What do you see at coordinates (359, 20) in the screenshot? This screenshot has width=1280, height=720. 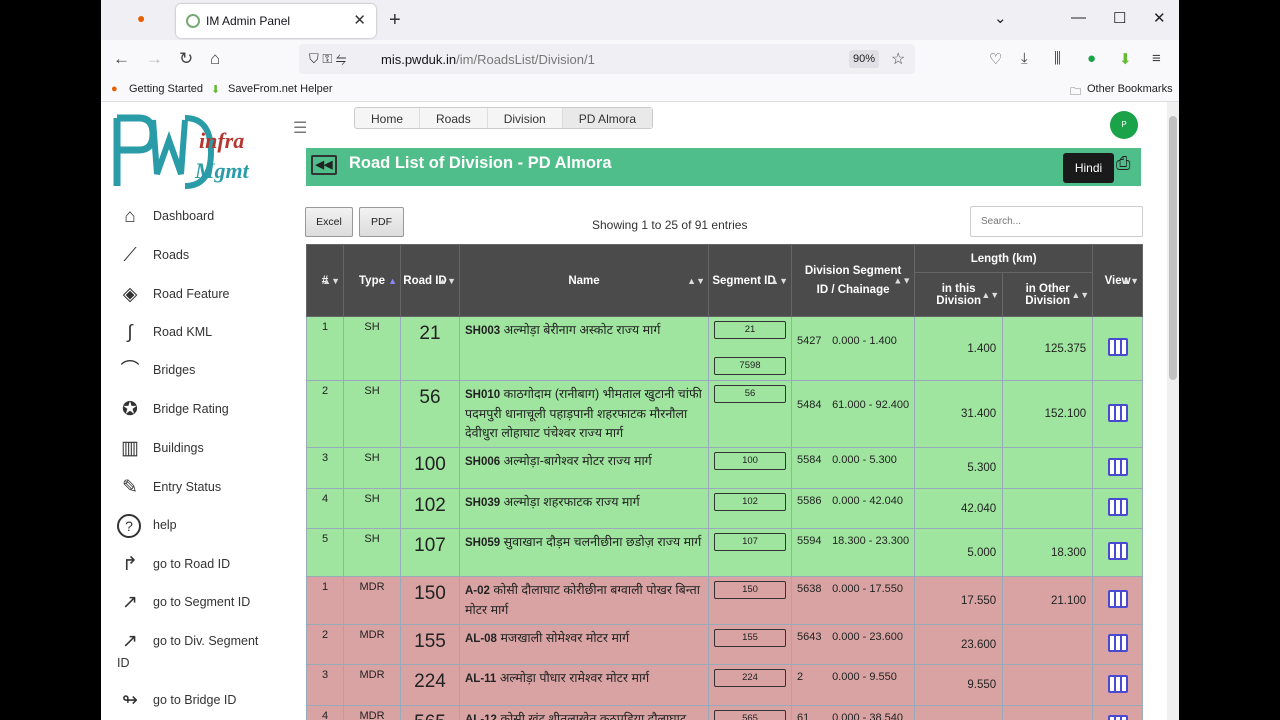 I see `close-tab-icon: ✕` at bounding box center [359, 20].